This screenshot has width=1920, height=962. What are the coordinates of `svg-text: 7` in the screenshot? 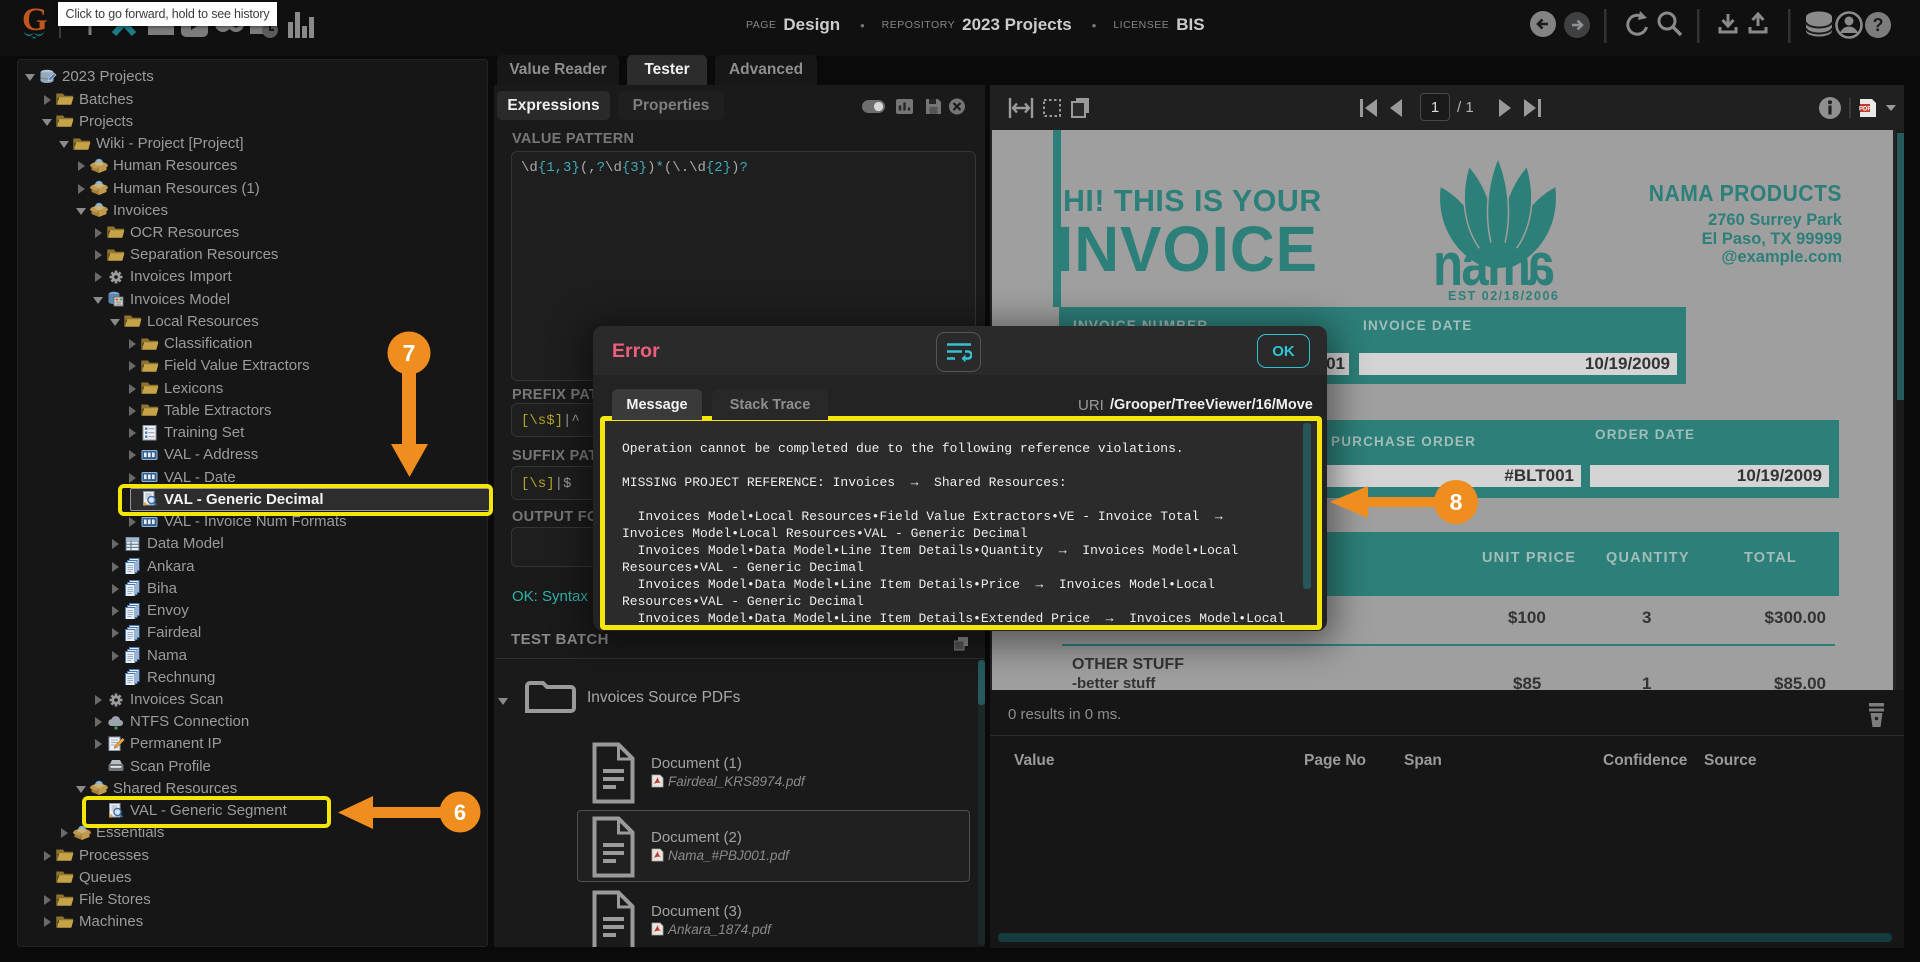 It's located at (409, 353).